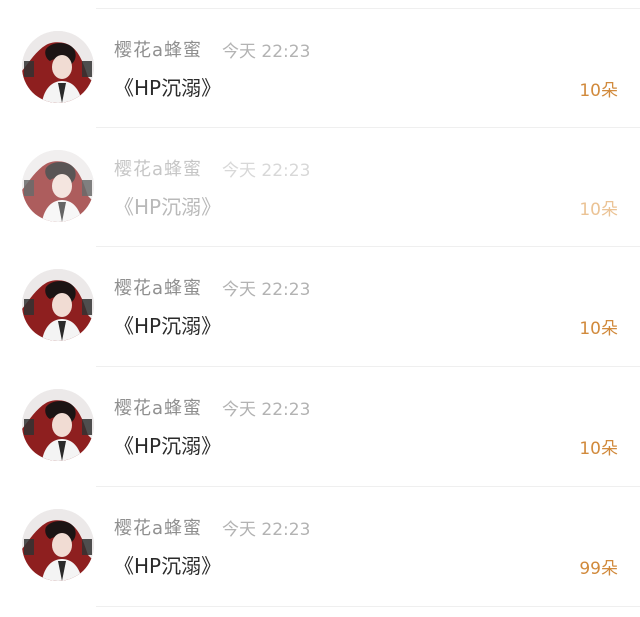  Describe the element at coordinates (598, 569) in the screenshot. I see `flower-count: 99朵` at that location.